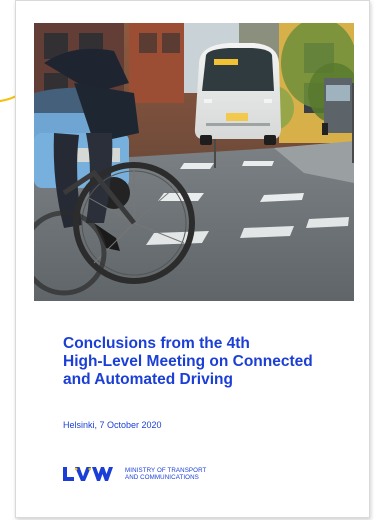 Image resolution: width=374 pixels, height=520 pixels. I want to click on ministry-name: MINISTRY OF TRANSPORT AND COMMUNICATIONS, so click(165, 474).